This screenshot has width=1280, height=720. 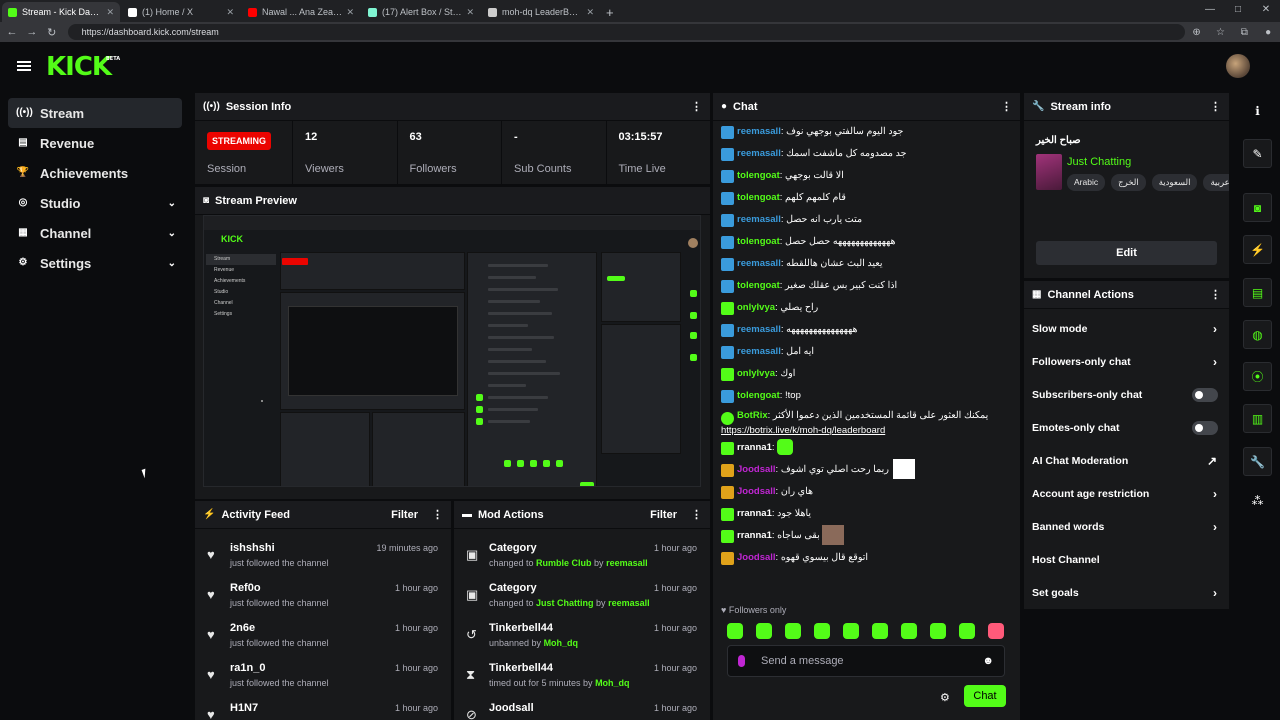 I want to click on chat-message: Joodsall: اتوقع قال بيسوي قهوه, so click(x=868, y=558).